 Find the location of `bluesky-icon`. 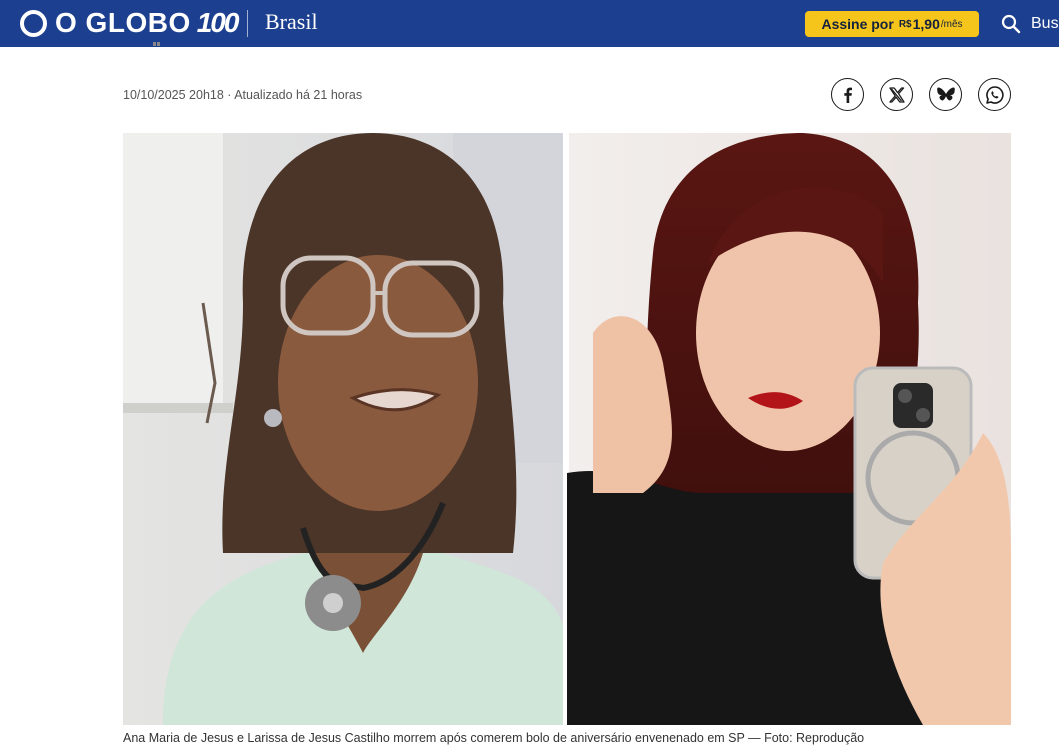

bluesky-icon is located at coordinates (945, 93).